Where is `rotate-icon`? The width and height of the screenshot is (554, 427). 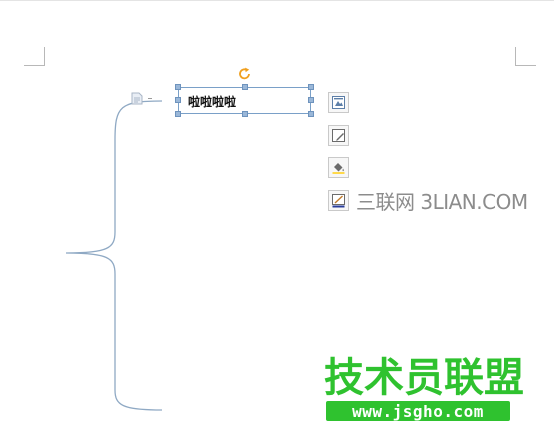 rotate-icon is located at coordinates (245, 74).